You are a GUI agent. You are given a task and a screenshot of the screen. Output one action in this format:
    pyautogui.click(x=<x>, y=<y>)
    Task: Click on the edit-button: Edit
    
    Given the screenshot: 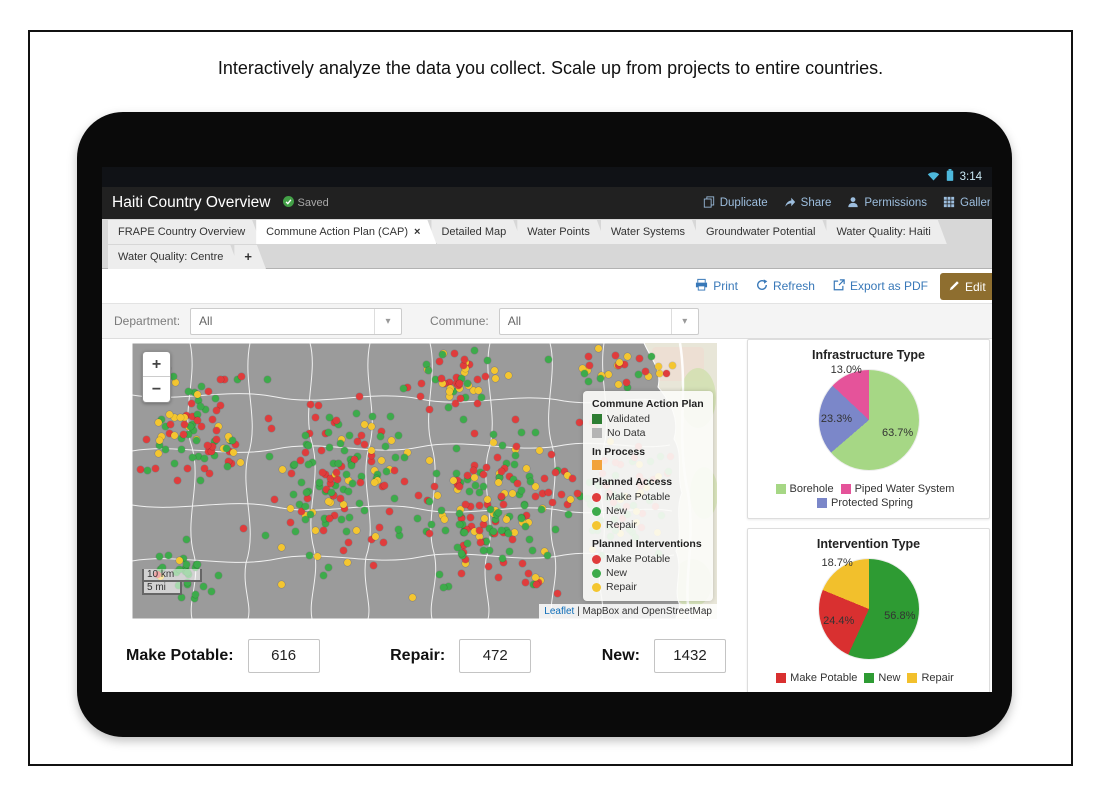 What is the action you would take?
    pyautogui.click(x=966, y=286)
    